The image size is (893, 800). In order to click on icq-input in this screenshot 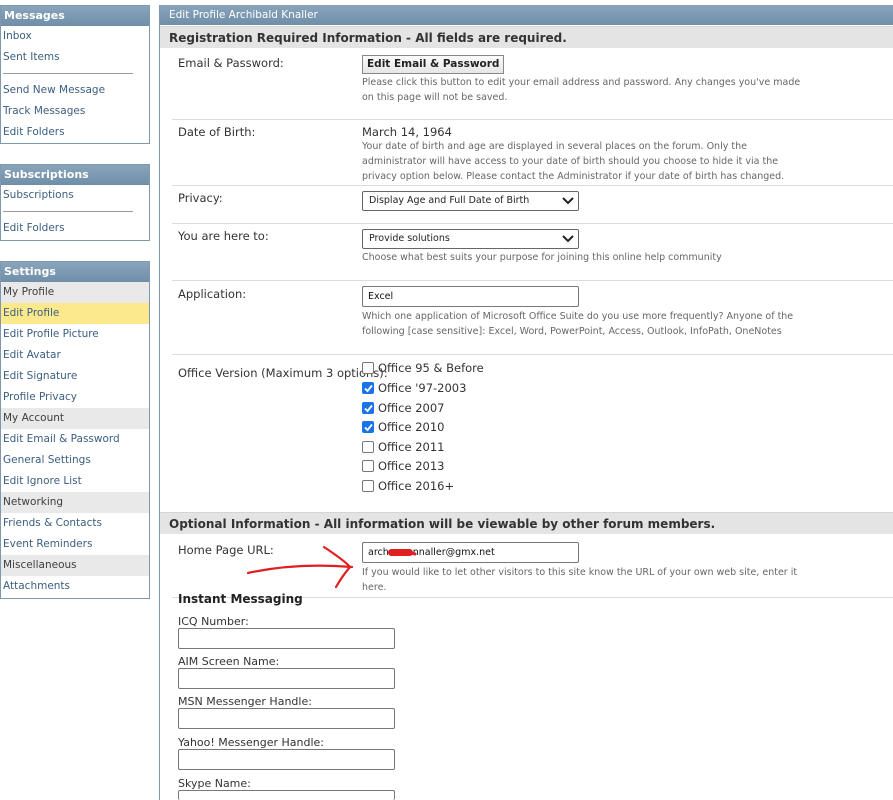, I will do `click(286, 638)`.